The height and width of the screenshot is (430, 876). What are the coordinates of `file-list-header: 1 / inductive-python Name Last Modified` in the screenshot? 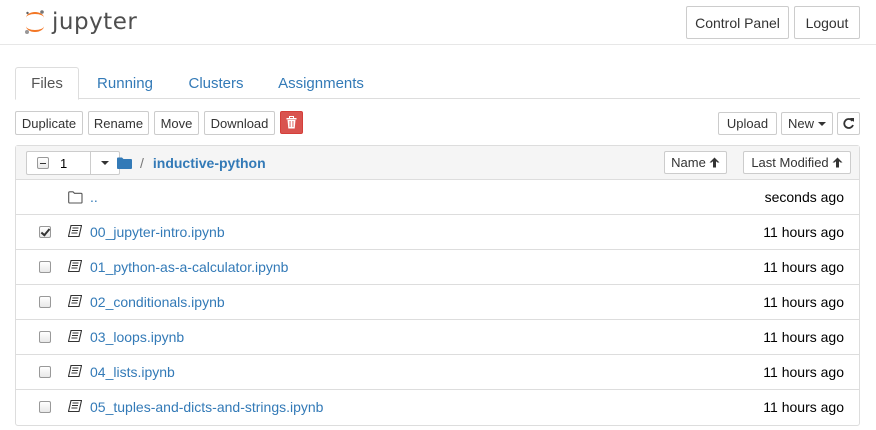 It's located at (437, 163).